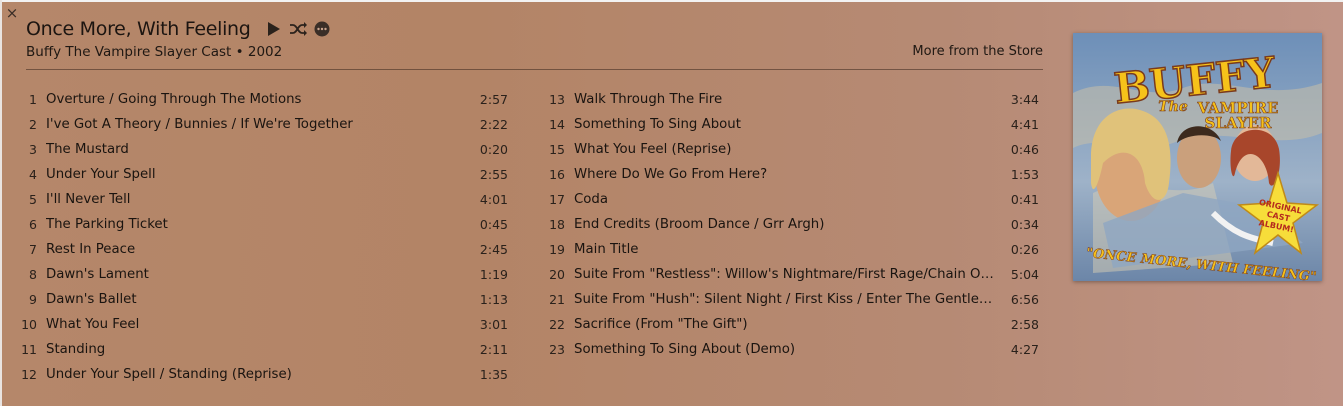 This screenshot has width=1343, height=406. Describe the element at coordinates (264, 249) in the screenshot. I see `track-row: 7 Rest In Peace 2:45` at that location.